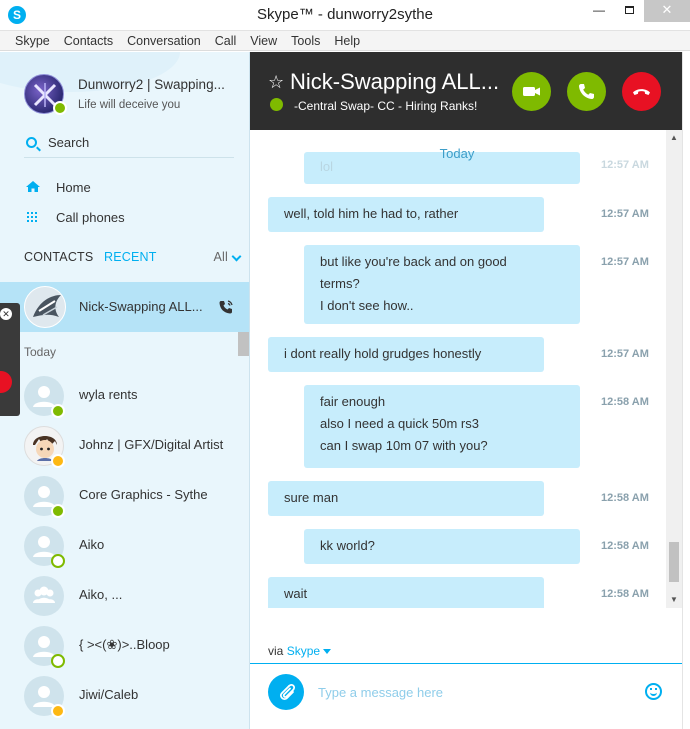 The width and height of the screenshot is (690, 729). Describe the element at coordinates (236, 256) in the screenshot. I see `chevron-down-icon` at that location.